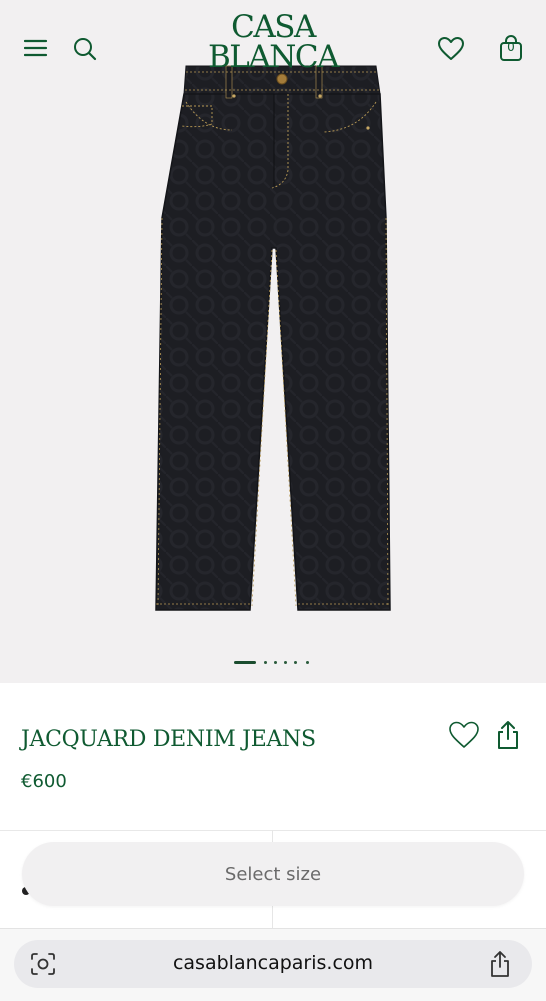  I want to click on search-icon, so click(85, 49).